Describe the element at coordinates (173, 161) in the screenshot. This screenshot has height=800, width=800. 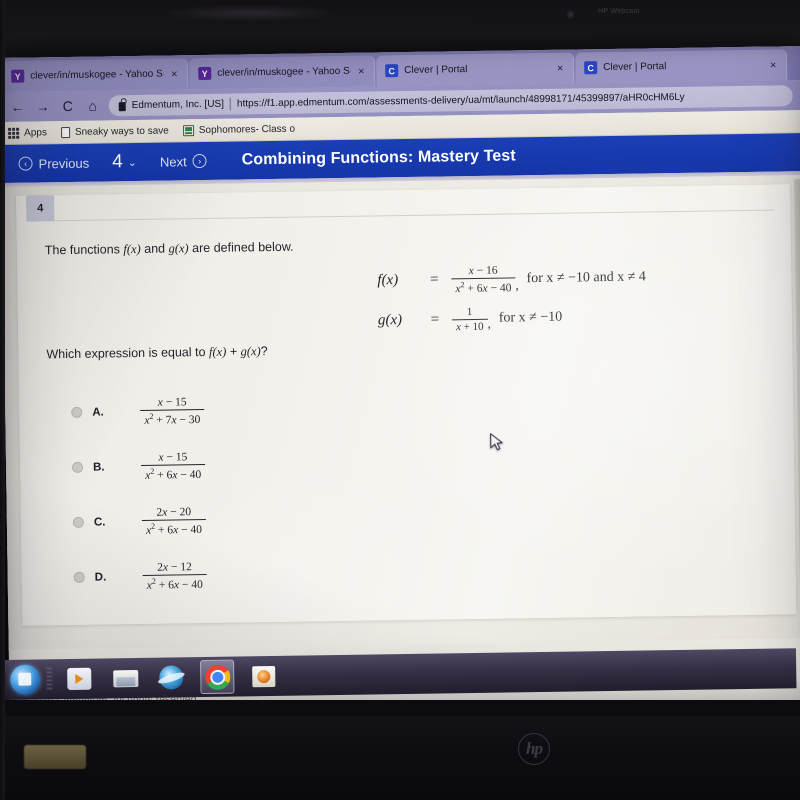
I see `next-label: Next` at that location.